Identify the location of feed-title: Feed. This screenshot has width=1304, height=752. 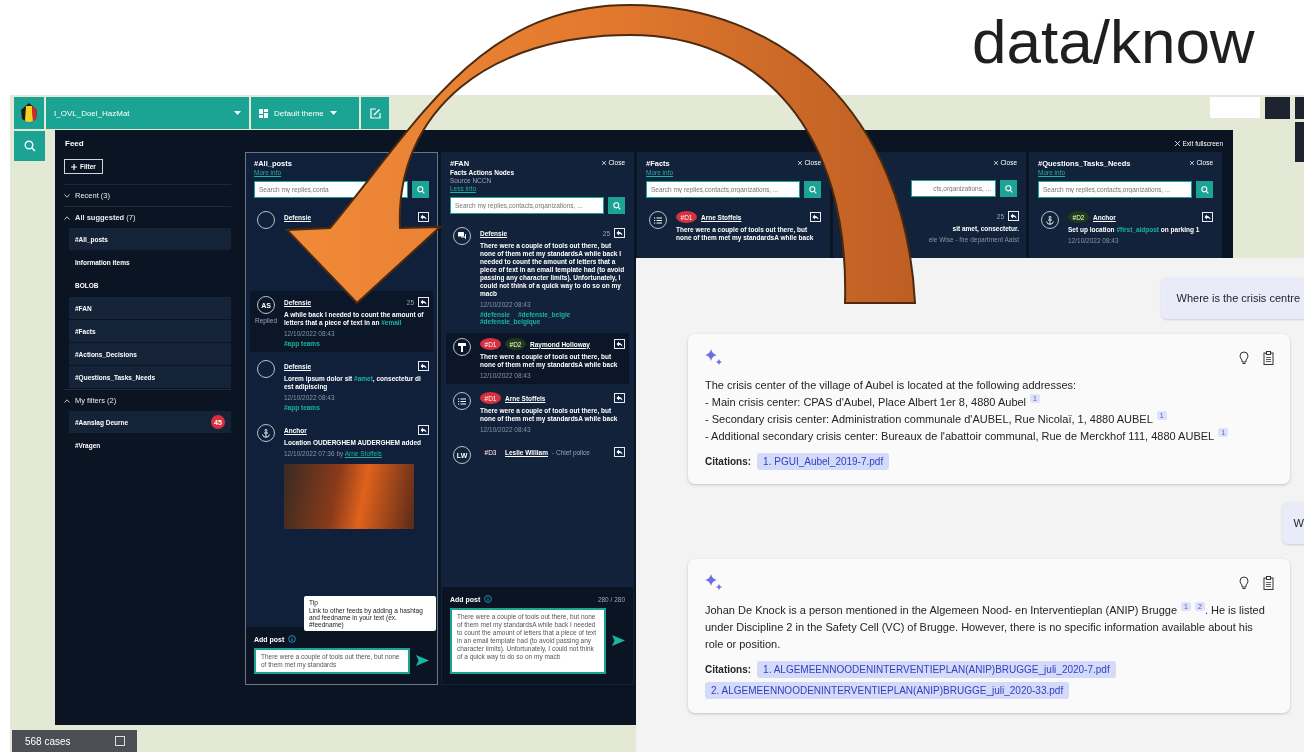
(74, 143).